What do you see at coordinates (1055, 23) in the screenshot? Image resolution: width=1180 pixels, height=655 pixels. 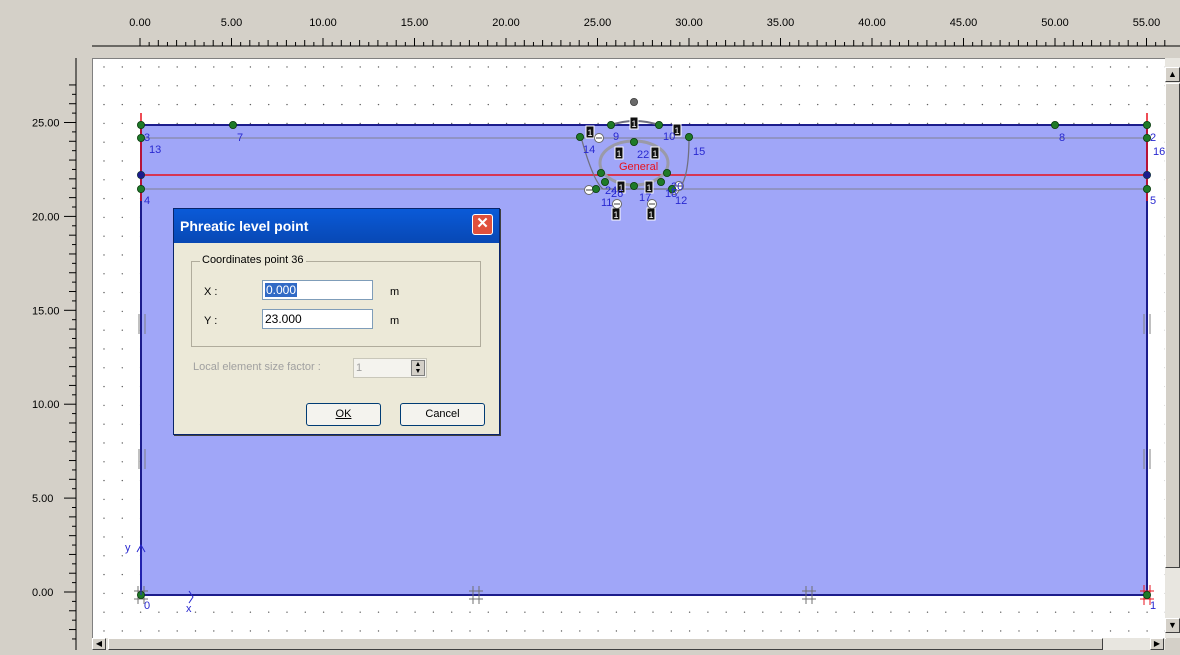 I see `ruler-x-label: 50.00` at bounding box center [1055, 23].